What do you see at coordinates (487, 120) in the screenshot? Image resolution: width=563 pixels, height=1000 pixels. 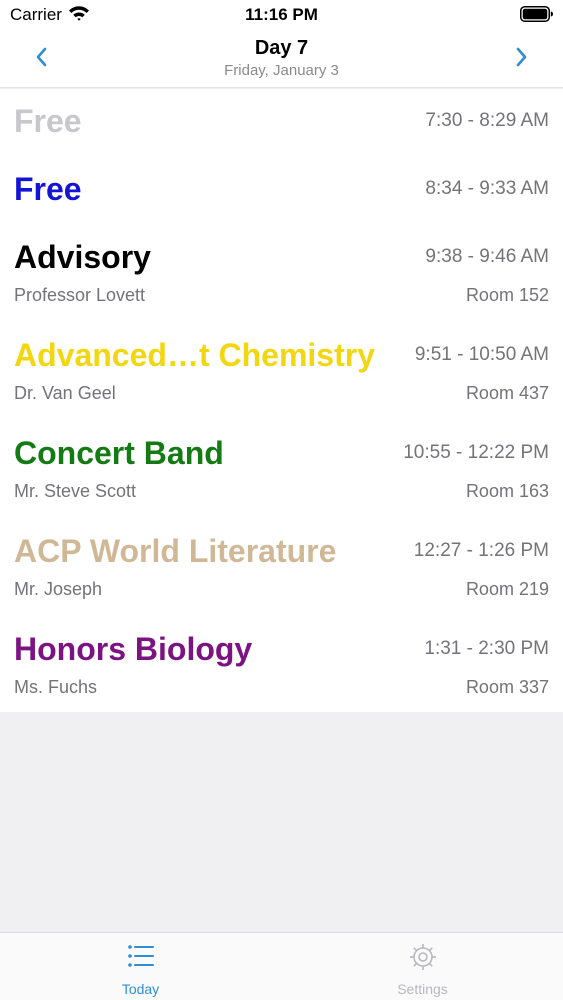 I see `period-time: 7:30 - 8:29 AM` at bounding box center [487, 120].